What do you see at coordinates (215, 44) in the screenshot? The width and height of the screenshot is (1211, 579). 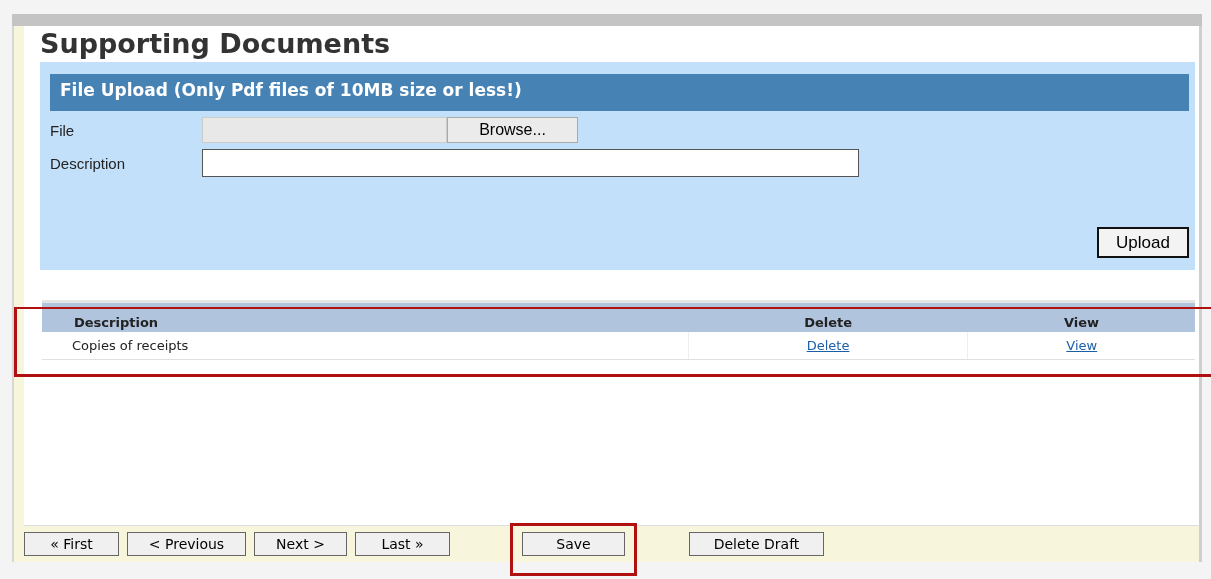 I see `page-title: Supporting Documents` at bounding box center [215, 44].